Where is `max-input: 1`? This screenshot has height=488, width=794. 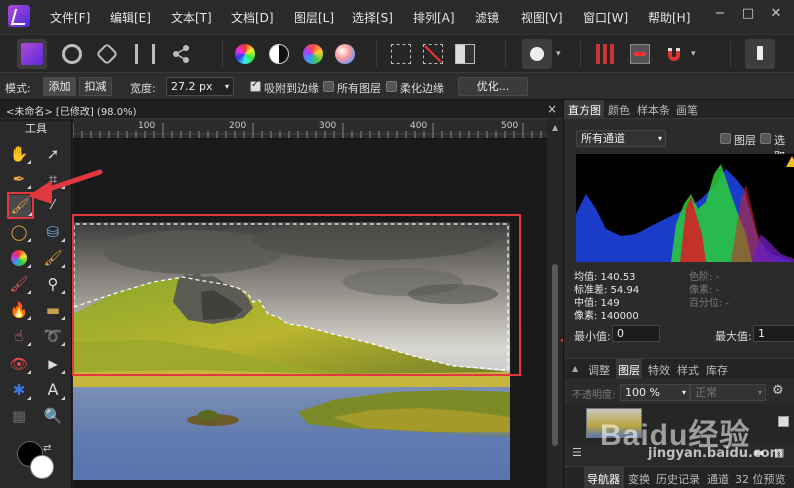
max-input: 1 is located at coordinates (773, 333).